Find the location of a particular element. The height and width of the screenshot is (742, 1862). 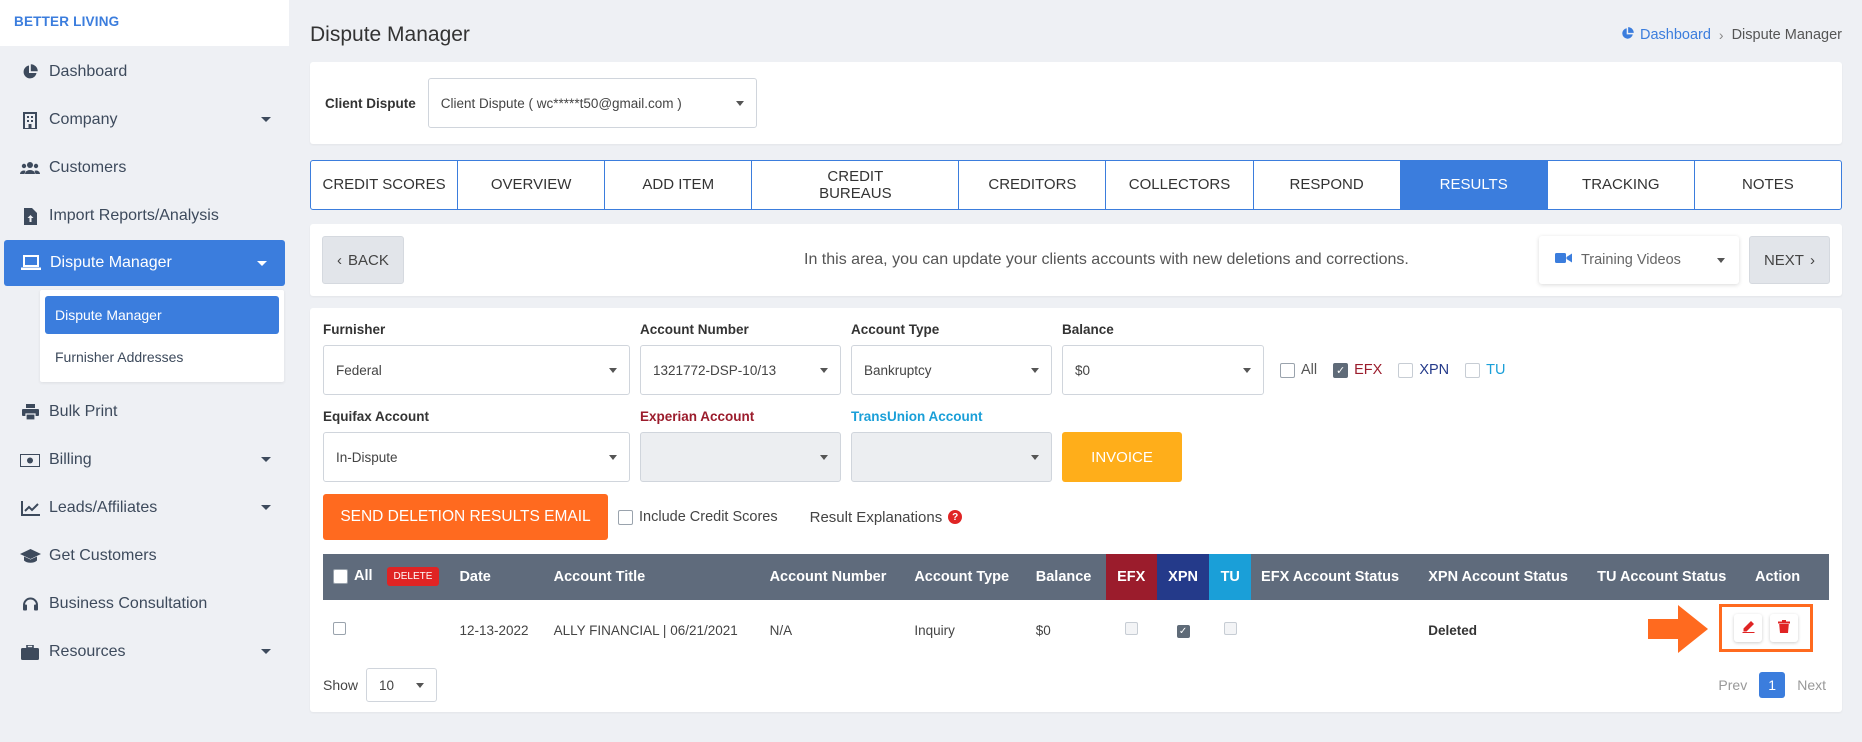

account-number-select: 1321772-DSP-10/13 is located at coordinates (740, 370).